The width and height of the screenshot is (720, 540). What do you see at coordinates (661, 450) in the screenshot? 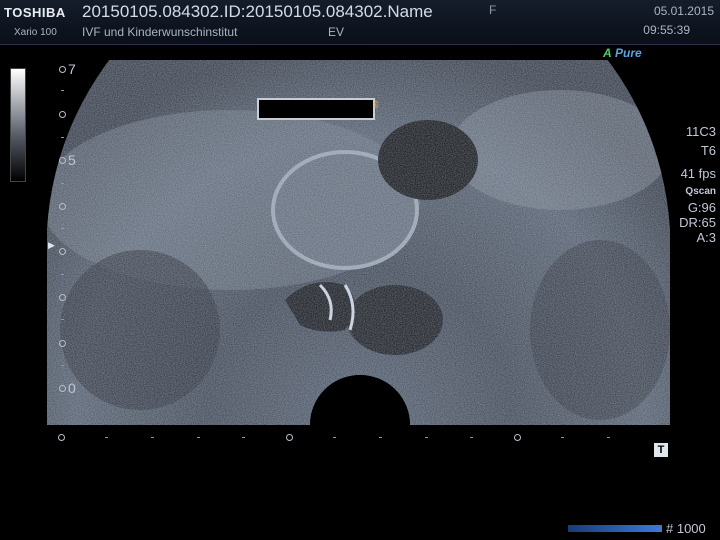
I see `t-marker-icon: T` at bounding box center [661, 450].